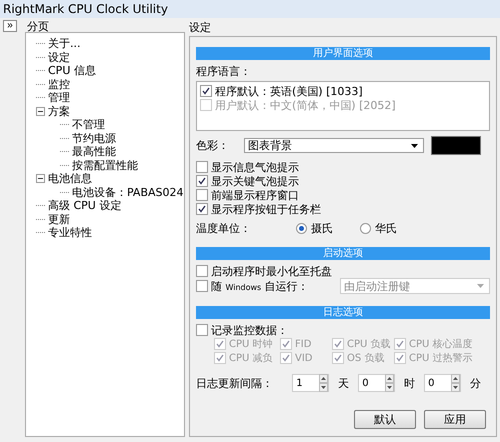  What do you see at coordinates (70, 232) in the screenshot?
I see `tree-item: 专业特性` at bounding box center [70, 232].